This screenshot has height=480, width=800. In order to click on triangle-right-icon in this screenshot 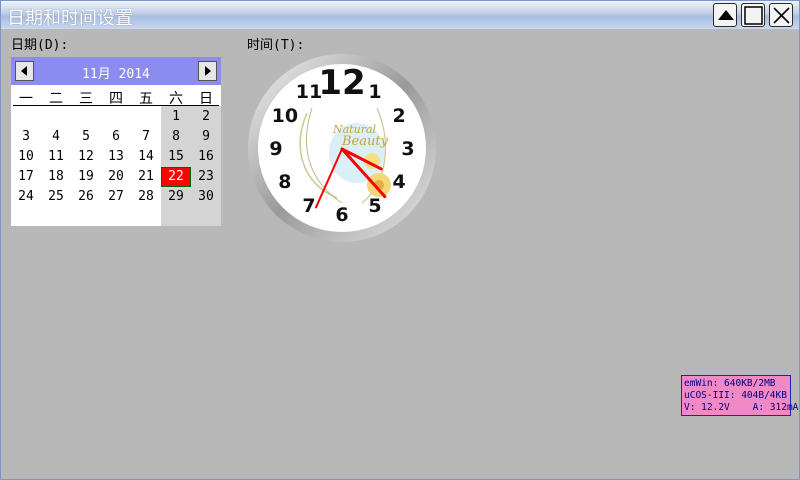, I will do `click(208, 71)`.